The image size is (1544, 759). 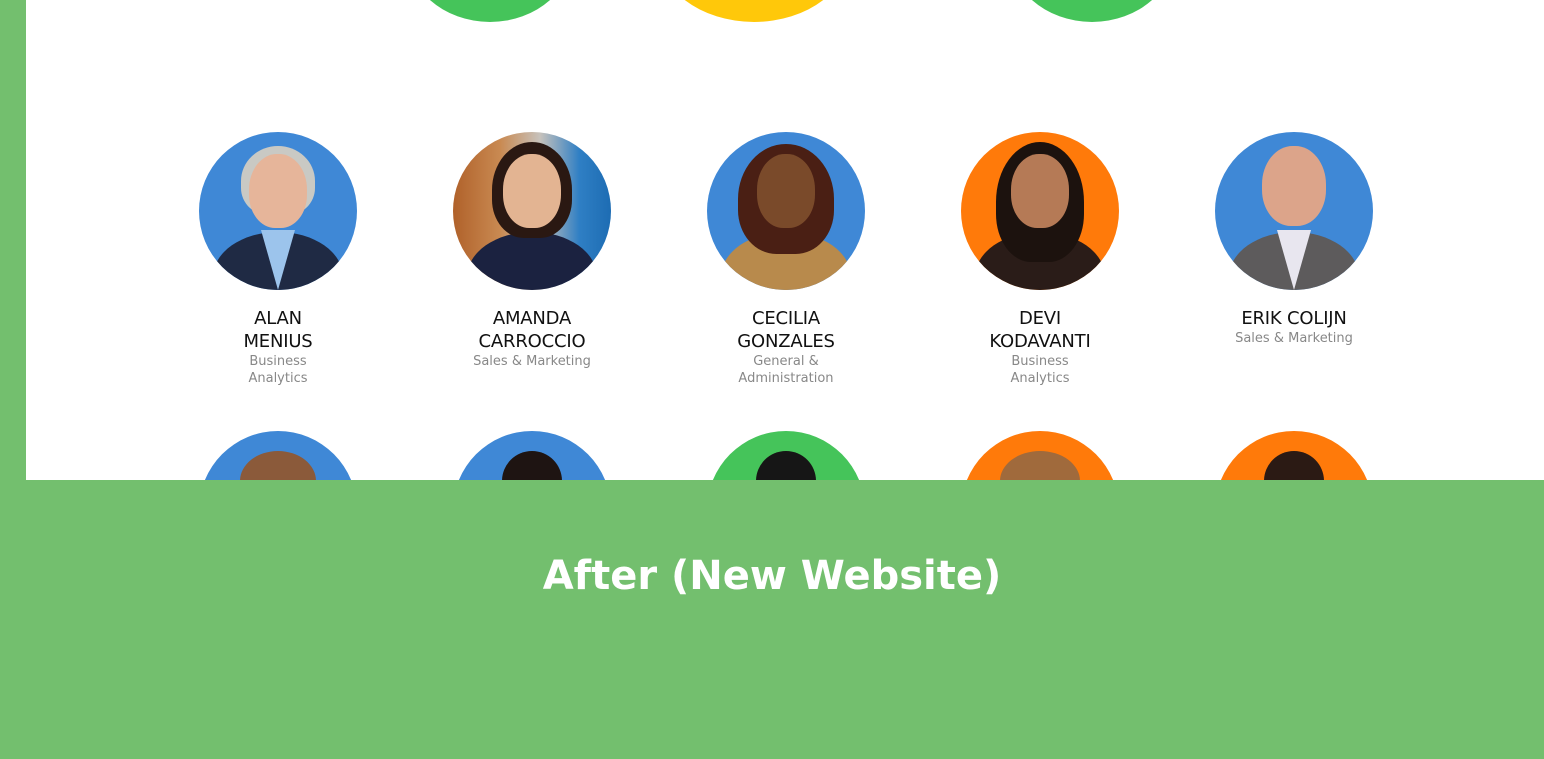 I want to click on team-member-card: DEVI KODAVANTI Business Analytics, so click(x=1040, y=259).